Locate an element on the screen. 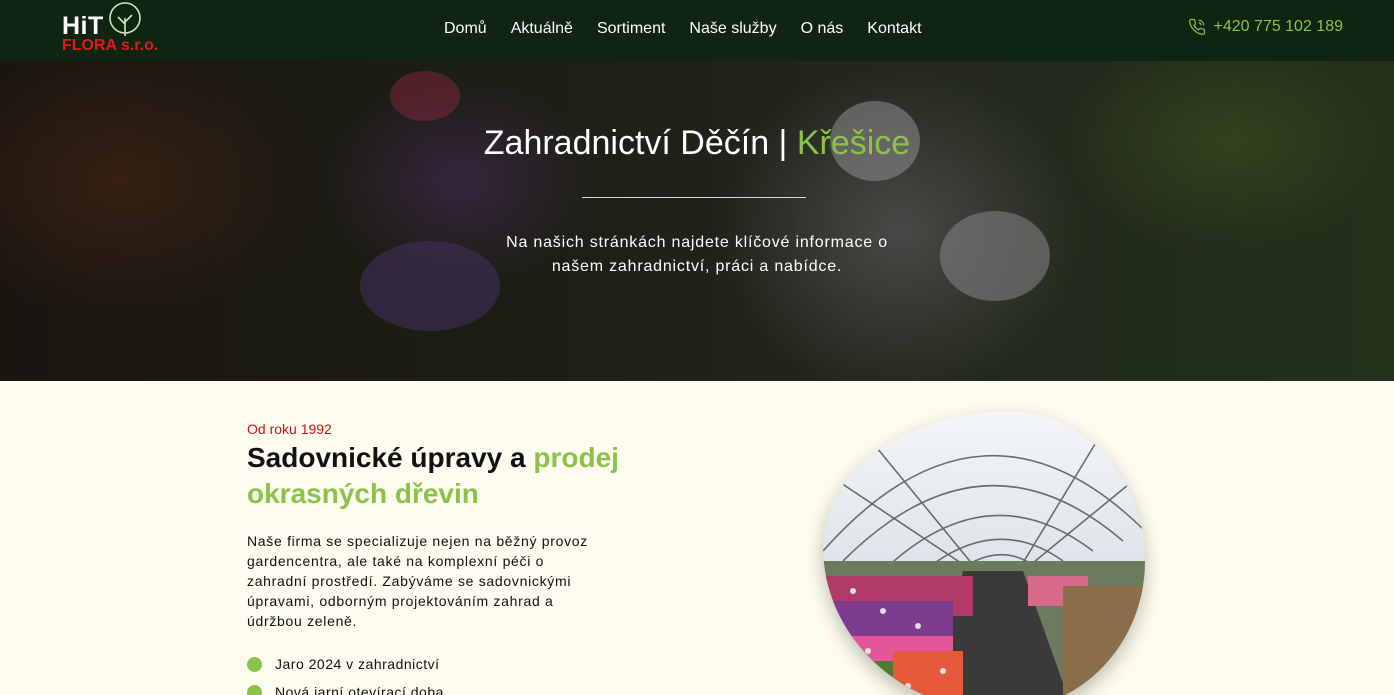 Image resolution: width=1394 pixels, height=695 pixels. phone-link: +420 775 102 189 is located at coordinates (1265, 27).